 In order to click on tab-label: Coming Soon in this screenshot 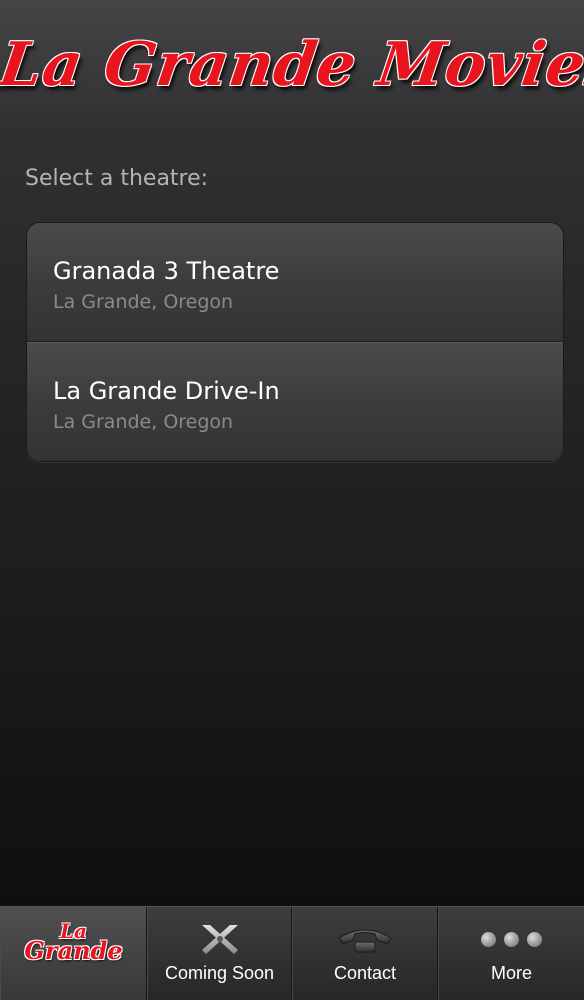, I will do `click(219, 973)`.